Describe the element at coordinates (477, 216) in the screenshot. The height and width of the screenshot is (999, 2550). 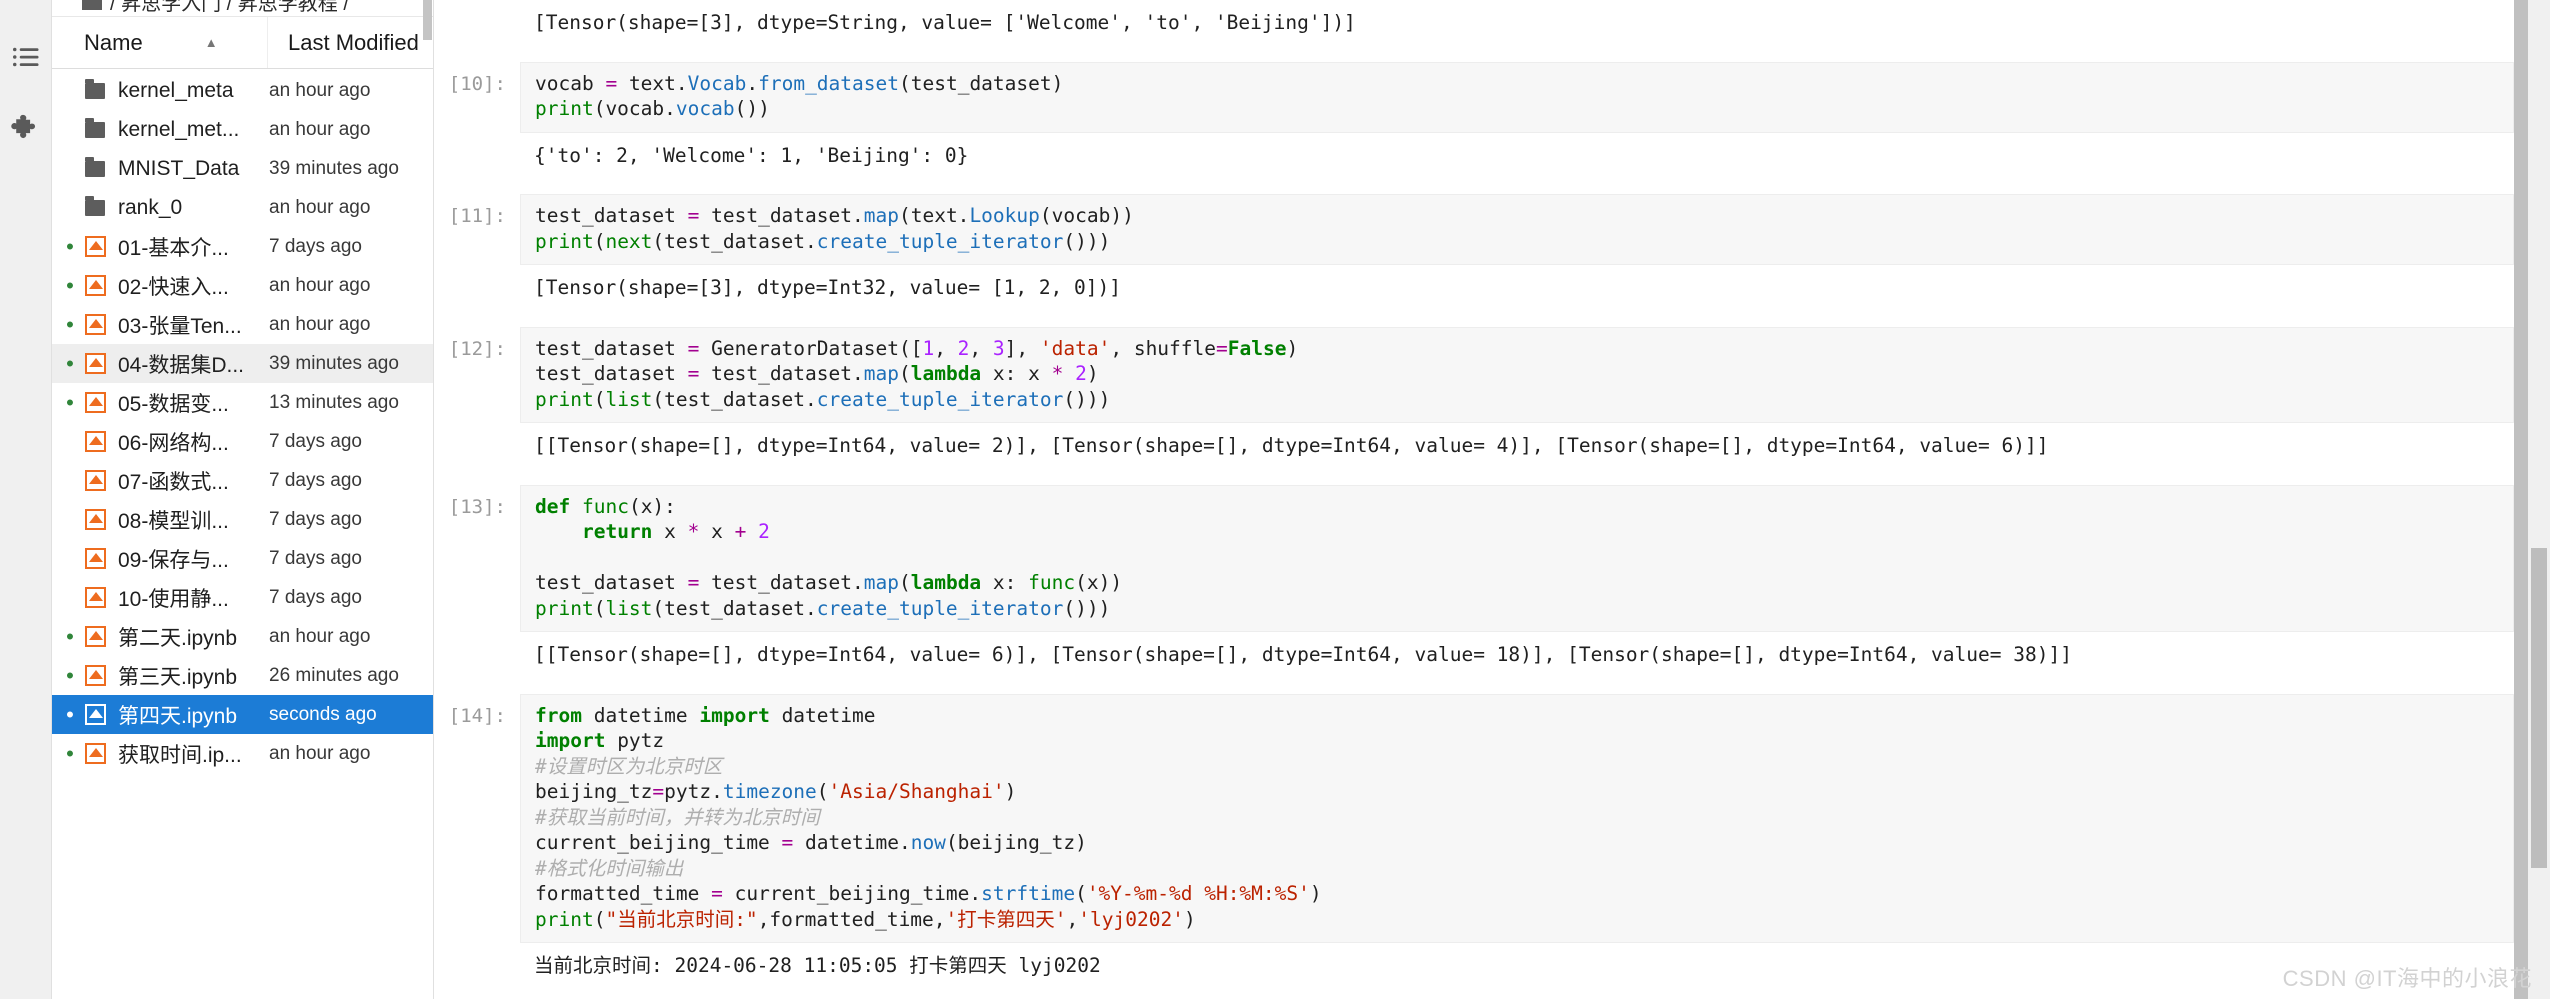
I see `cell-prompt: [11]:` at that location.